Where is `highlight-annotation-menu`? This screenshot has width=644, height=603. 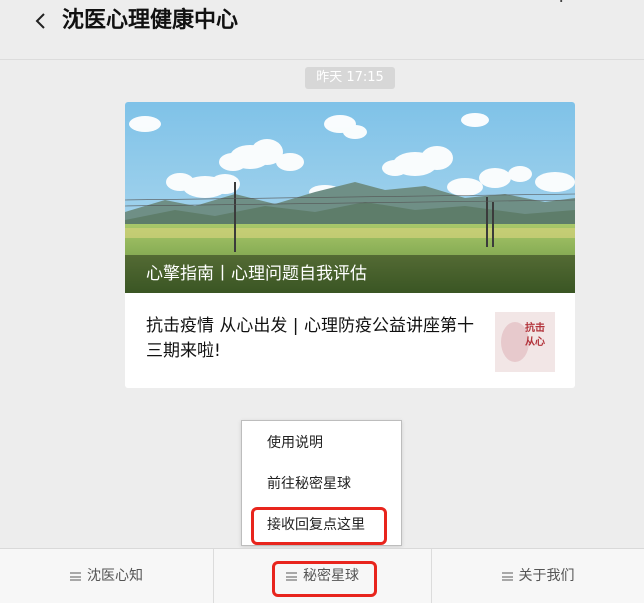 highlight-annotation-menu is located at coordinates (324, 579).